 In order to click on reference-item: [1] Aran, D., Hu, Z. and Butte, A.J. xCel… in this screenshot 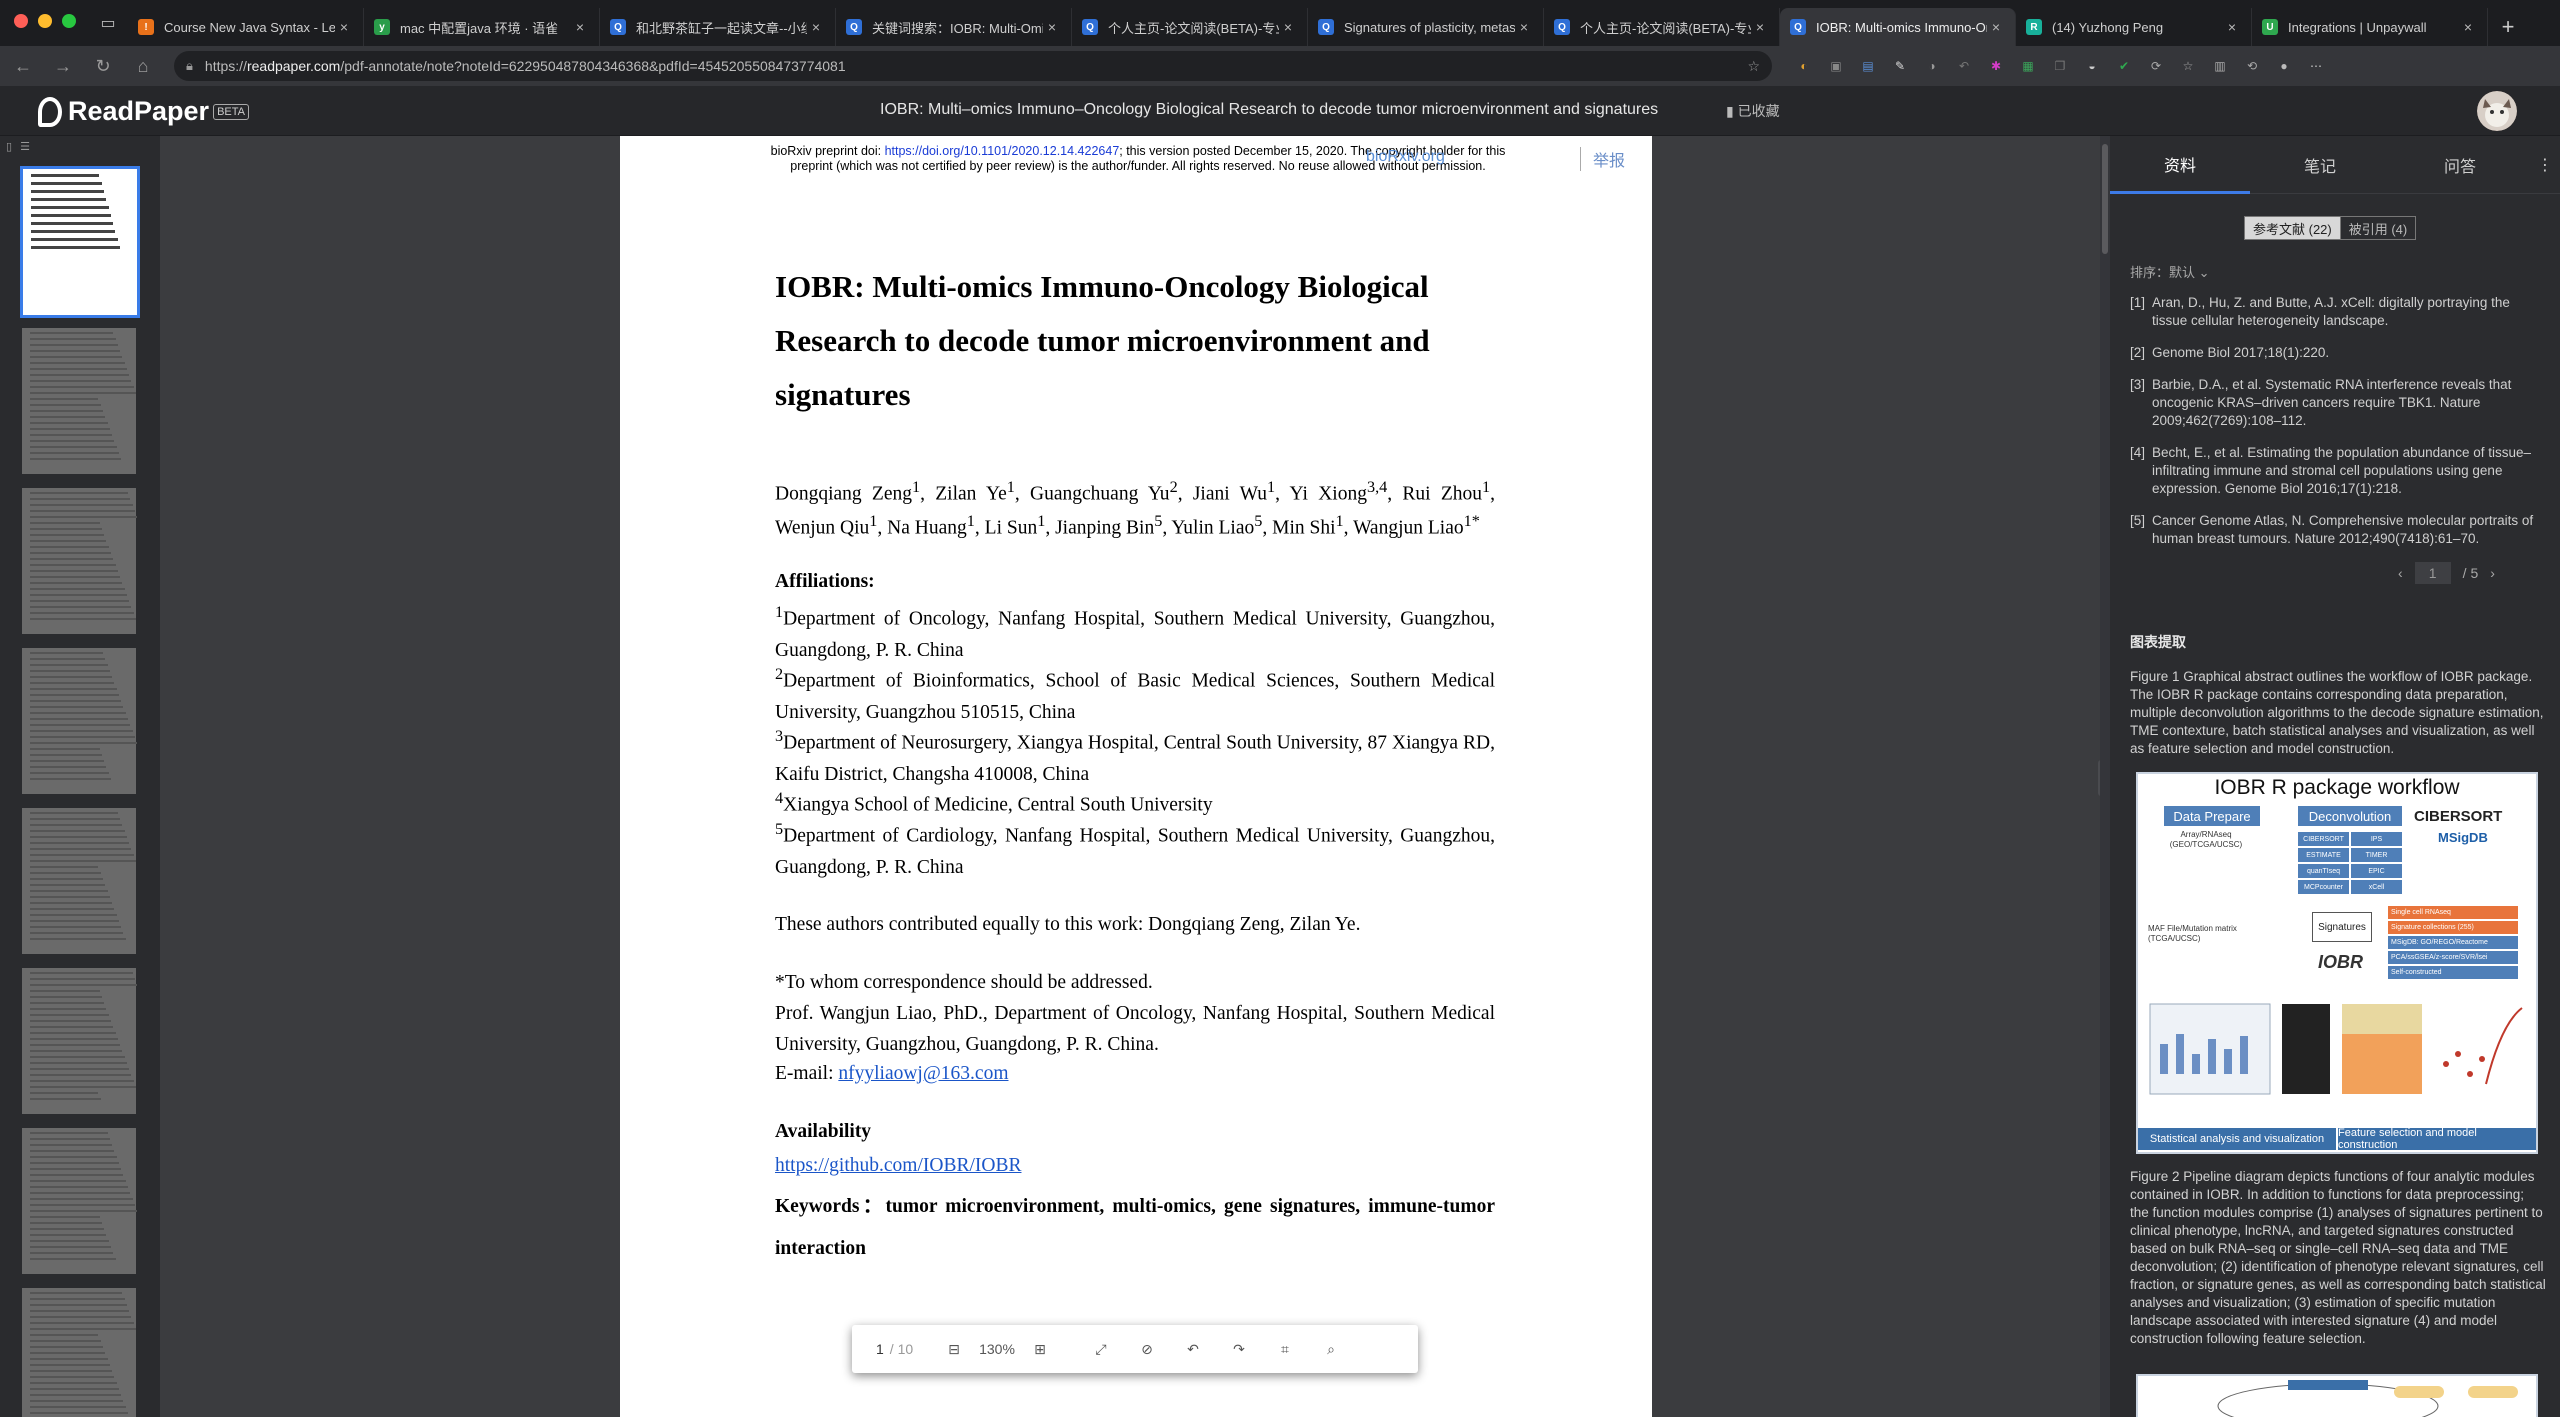, I will do `click(2338, 312)`.